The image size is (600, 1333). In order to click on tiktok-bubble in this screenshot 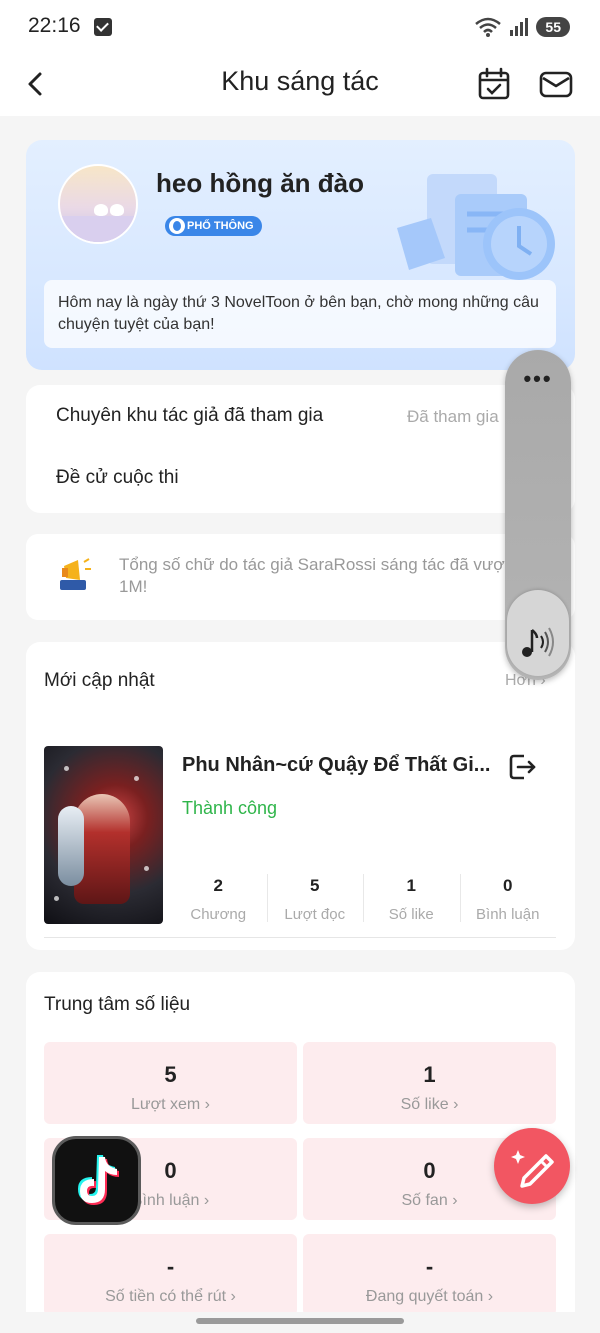, I will do `click(96, 1180)`.